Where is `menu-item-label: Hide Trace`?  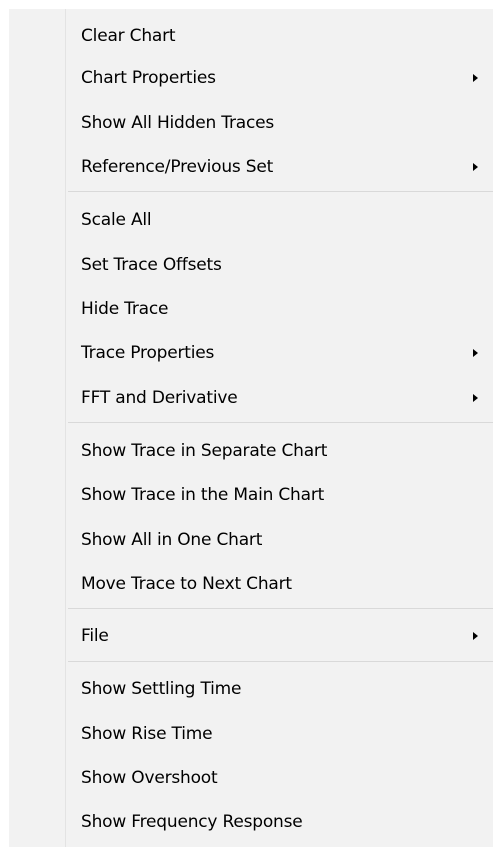
menu-item-label: Hide Trace is located at coordinates (125, 309).